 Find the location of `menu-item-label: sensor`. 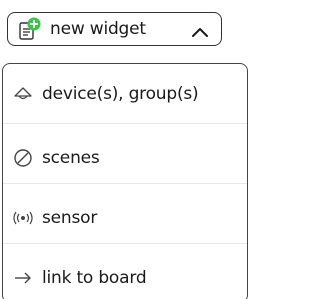

menu-item-label: sensor is located at coordinates (70, 218).